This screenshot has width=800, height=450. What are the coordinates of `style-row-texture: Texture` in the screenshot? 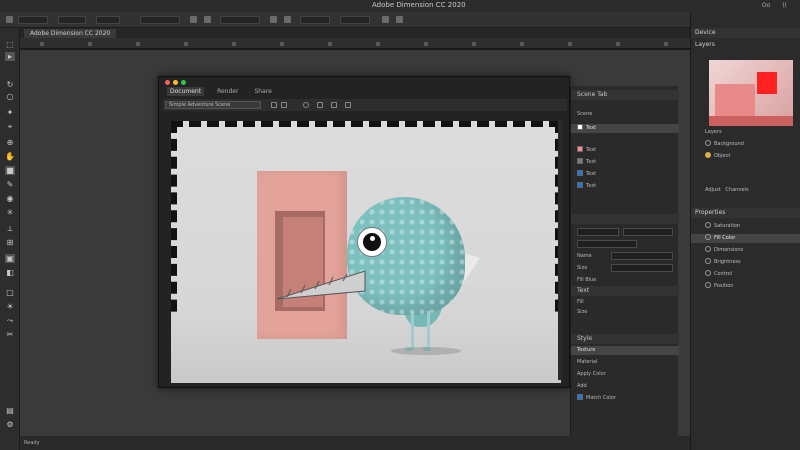 It's located at (625, 350).